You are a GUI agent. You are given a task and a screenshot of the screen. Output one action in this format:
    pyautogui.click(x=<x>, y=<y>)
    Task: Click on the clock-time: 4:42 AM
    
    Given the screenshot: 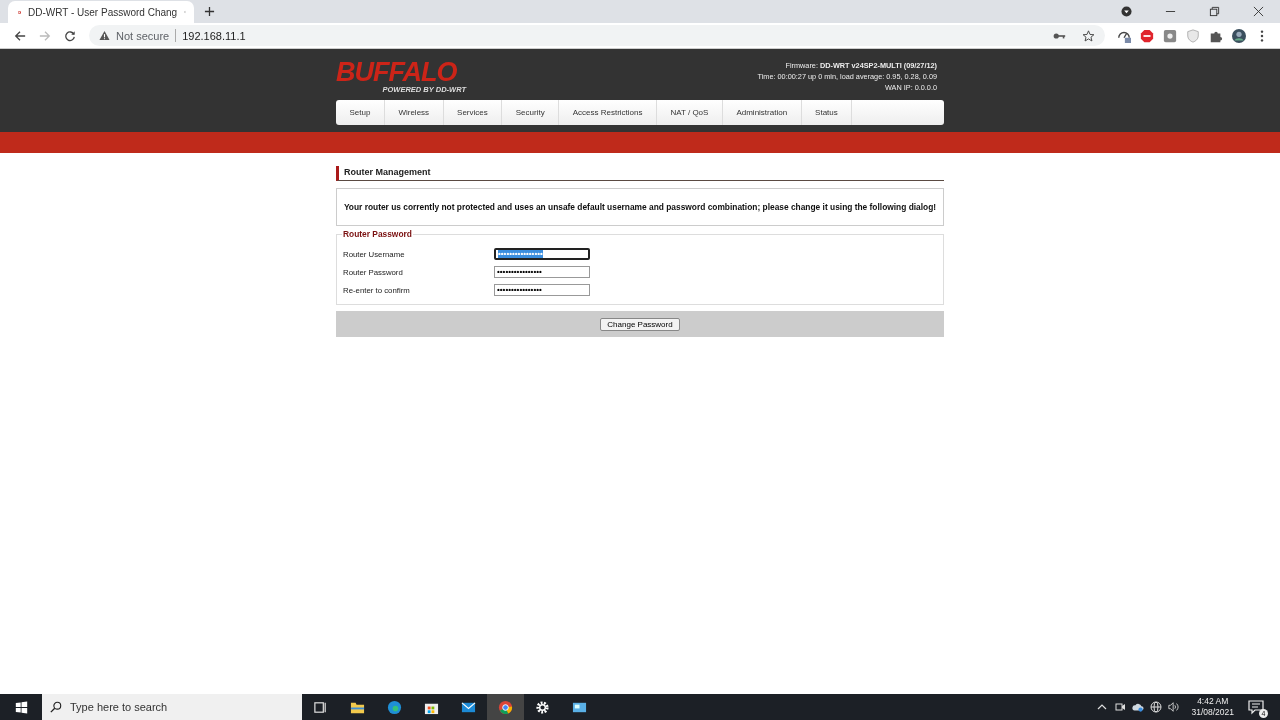 What is the action you would take?
    pyautogui.click(x=1213, y=701)
    